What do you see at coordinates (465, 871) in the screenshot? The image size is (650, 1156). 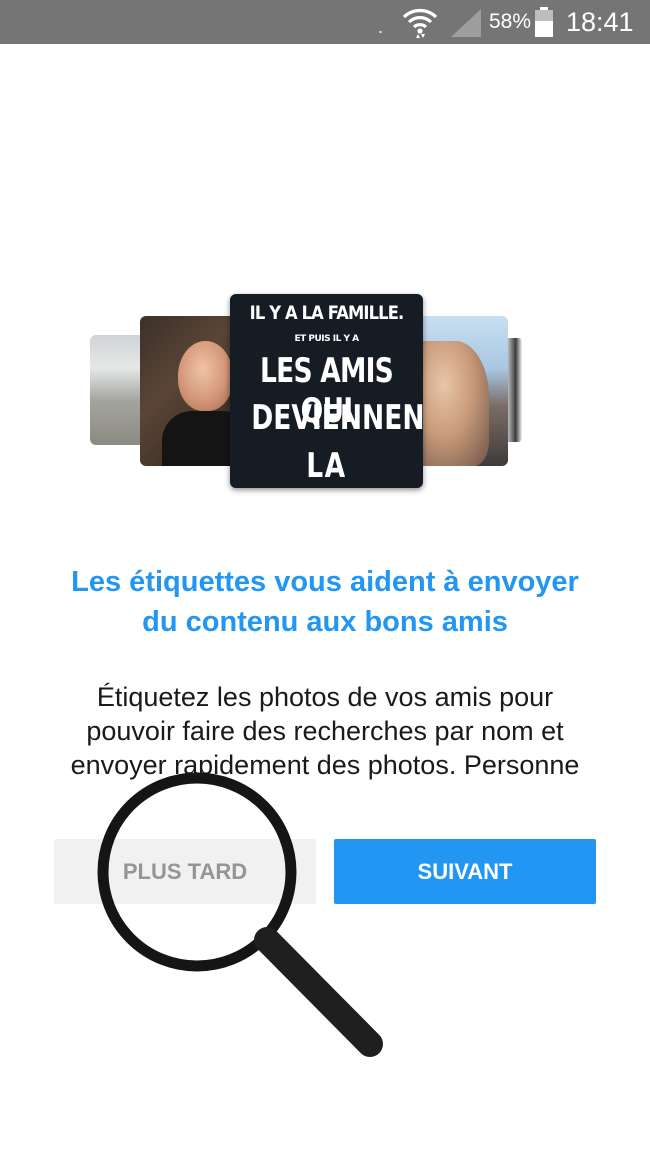 I see `next-button: SUIVANT` at bounding box center [465, 871].